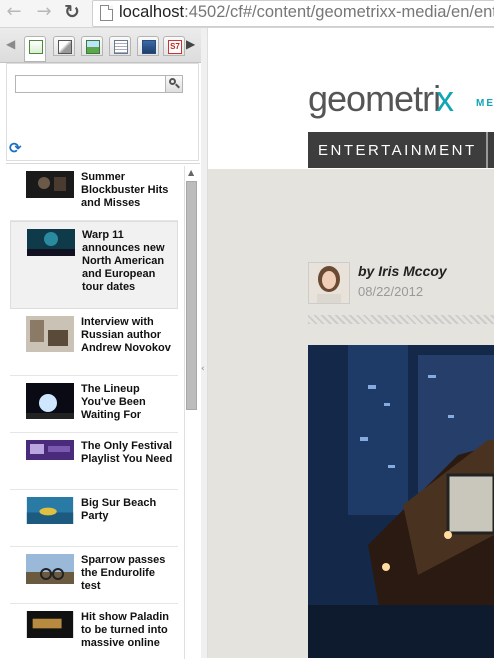 The image size is (494, 659). What do you see at coordinates (127, 452) in the screenshot?
I see `item-title: The Only Festival Playlist You Need` at bounding box center [127, 452].